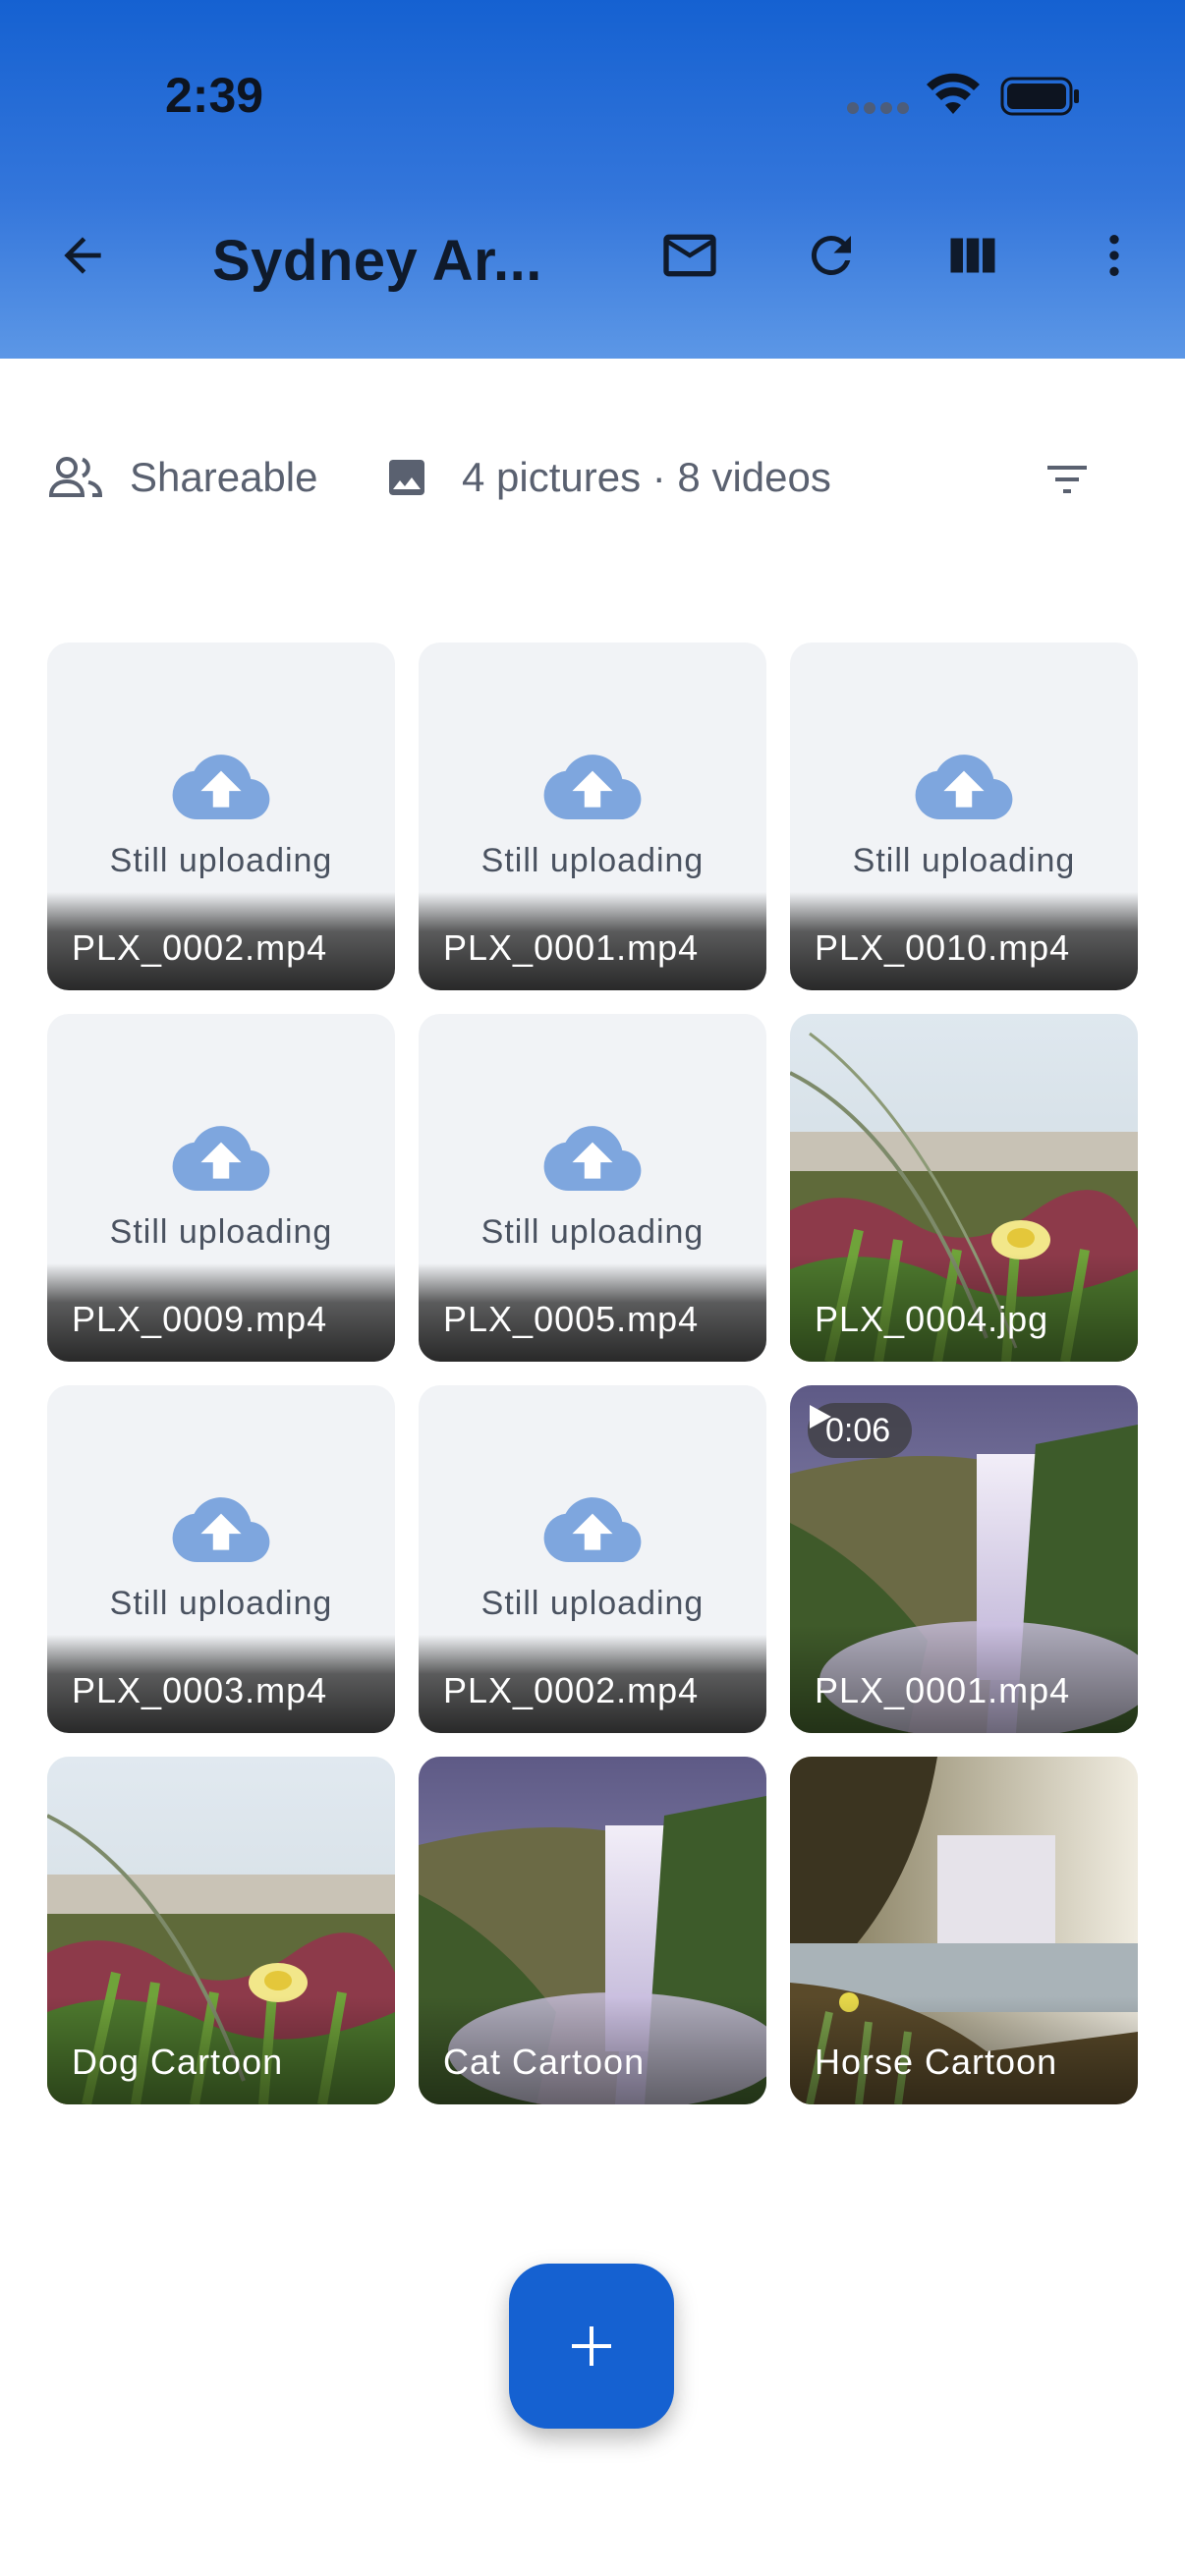 This screenshot has height=2576, width=1185. What do you see at coordinates (964, 1930) in the screenshot?
I see `media-tile: Horse Cartoon` at bounding box center [964, 1930].